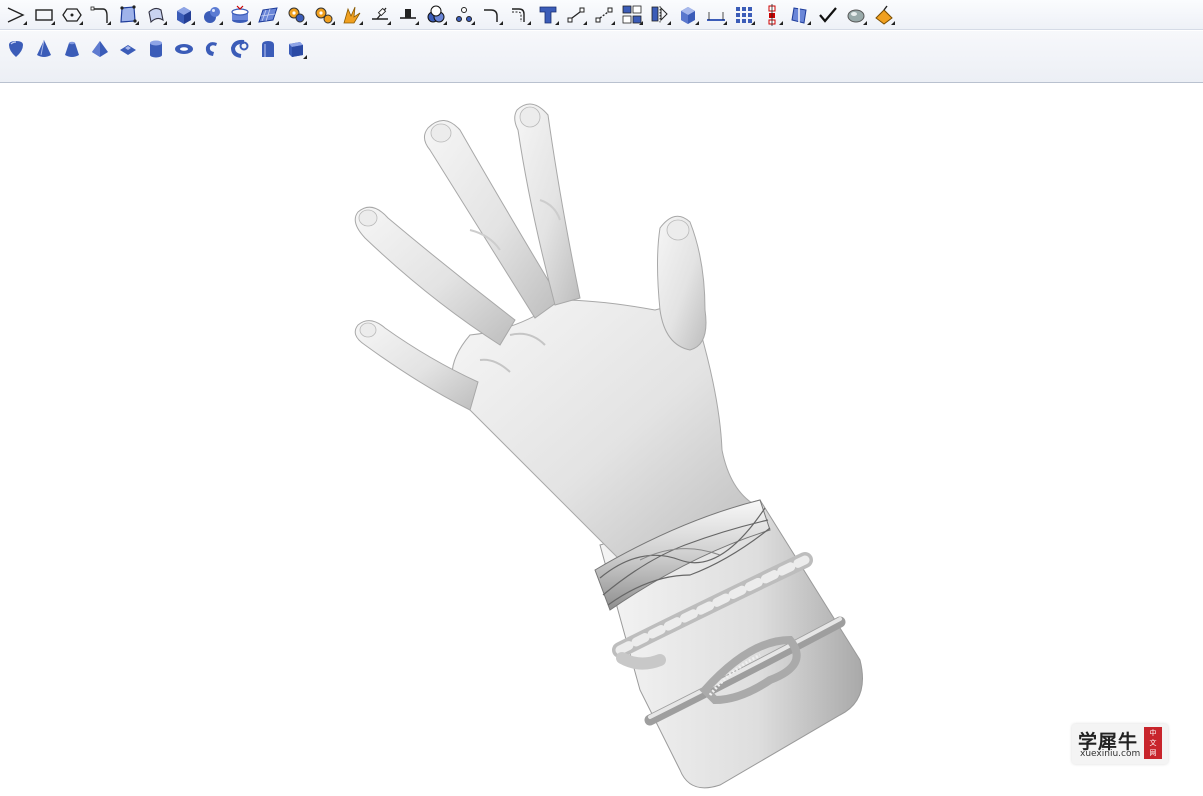  I want to click on check-icon, so click(828, 14).